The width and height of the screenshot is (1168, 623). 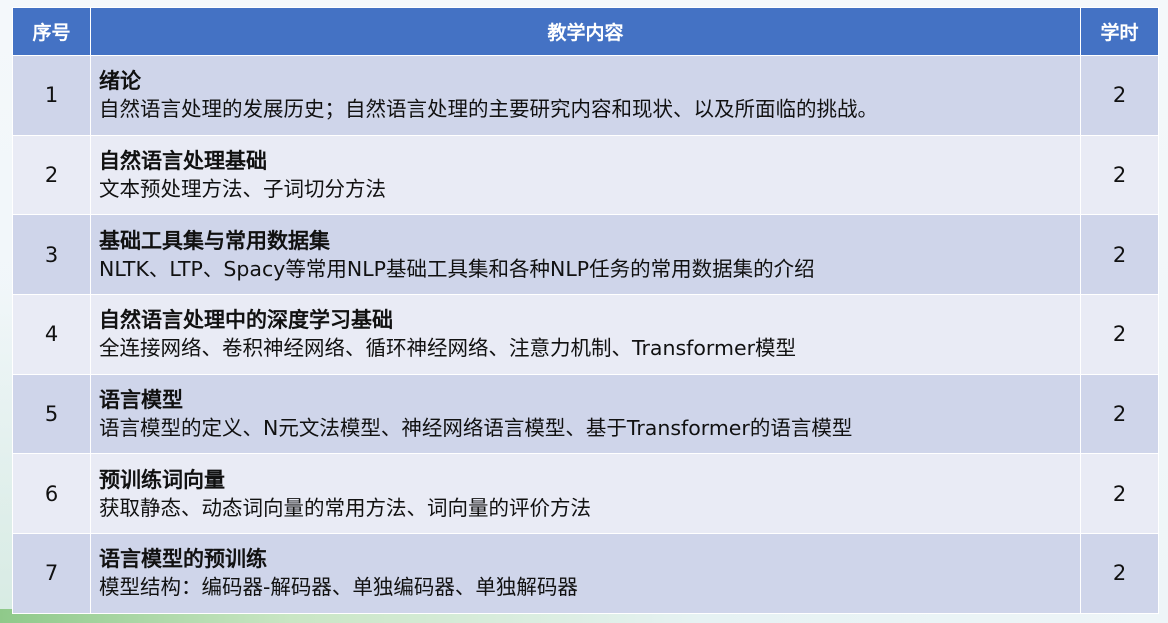 I want to click on topic-title: 基础工具集与常用数据集, so click(x=214, y=240).